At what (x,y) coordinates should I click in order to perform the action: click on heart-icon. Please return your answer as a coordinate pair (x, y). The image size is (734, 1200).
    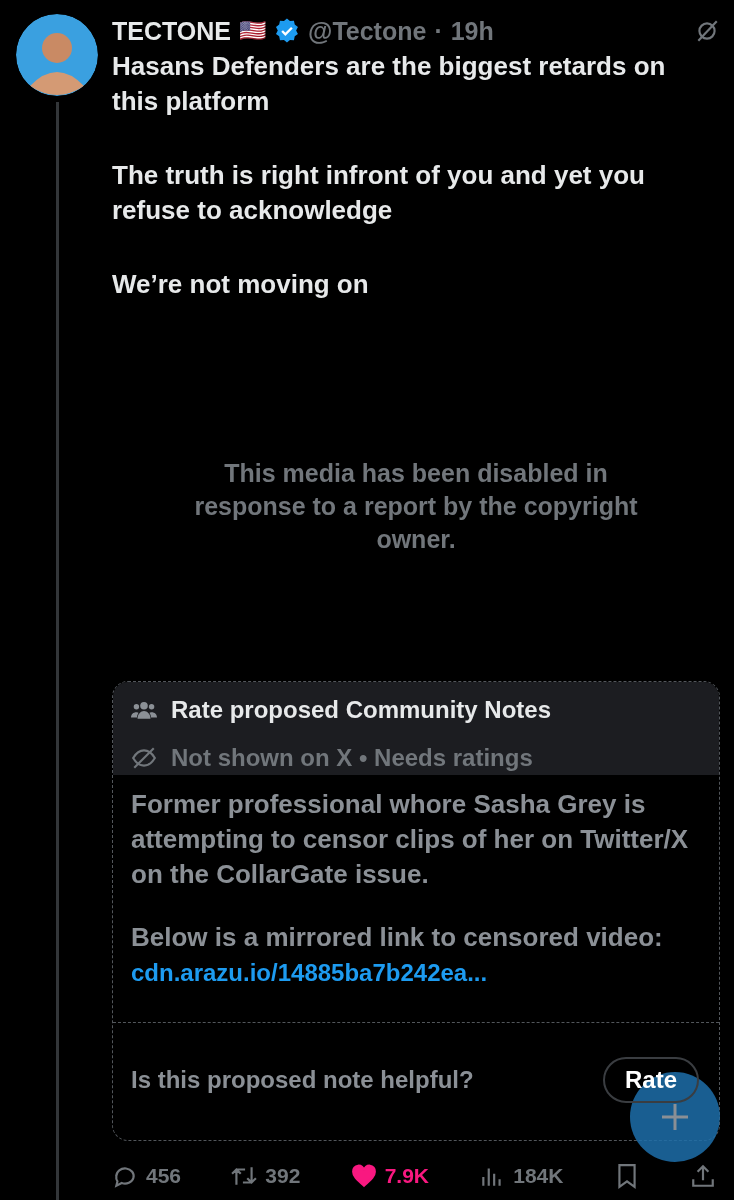
    Looking at the image, I should click on (363, 1176).